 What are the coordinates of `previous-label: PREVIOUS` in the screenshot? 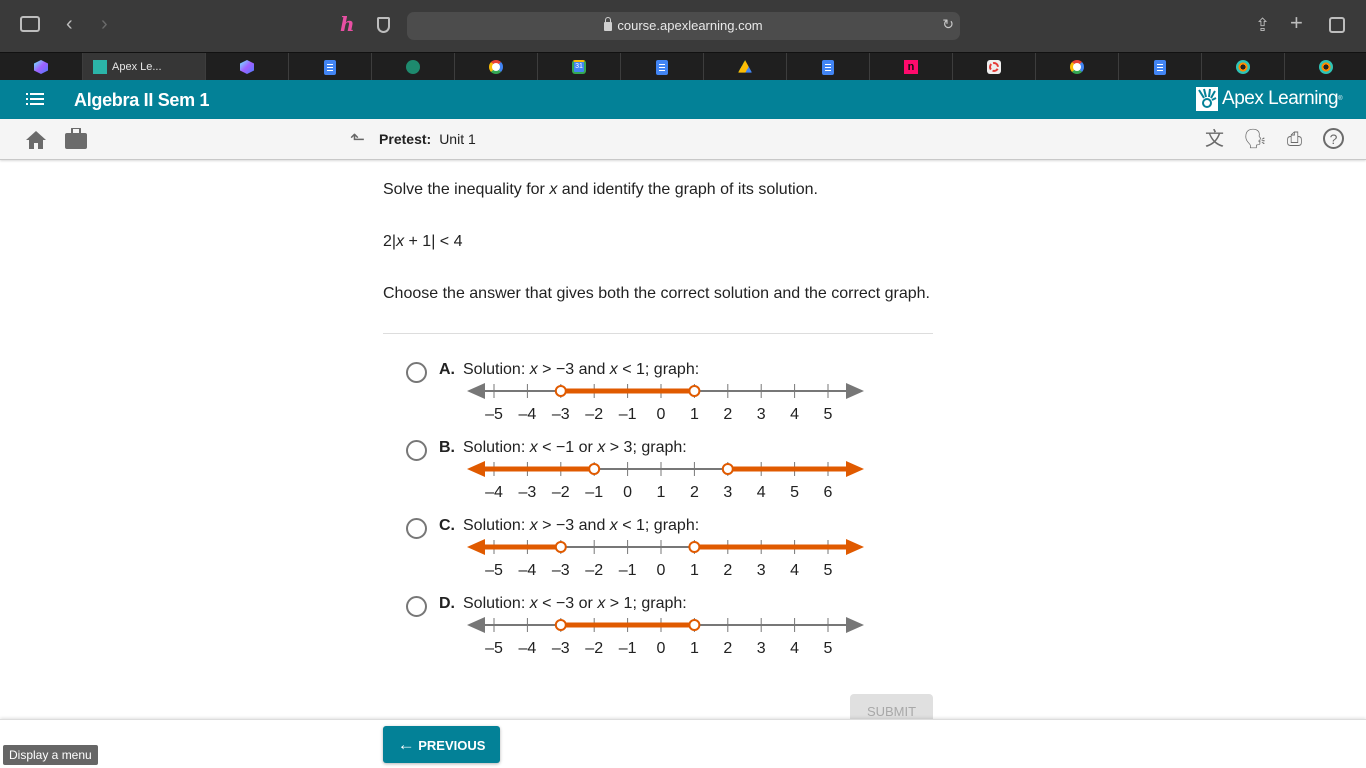 It's located at (452, 745).